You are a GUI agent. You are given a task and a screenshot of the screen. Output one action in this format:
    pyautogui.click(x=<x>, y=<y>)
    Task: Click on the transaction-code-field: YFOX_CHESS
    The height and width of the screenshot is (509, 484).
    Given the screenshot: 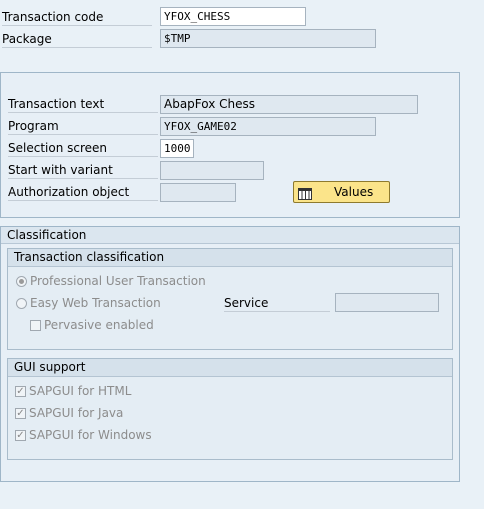 What is the action you would take?
    pyautogui.click(x=233, y=16)
    